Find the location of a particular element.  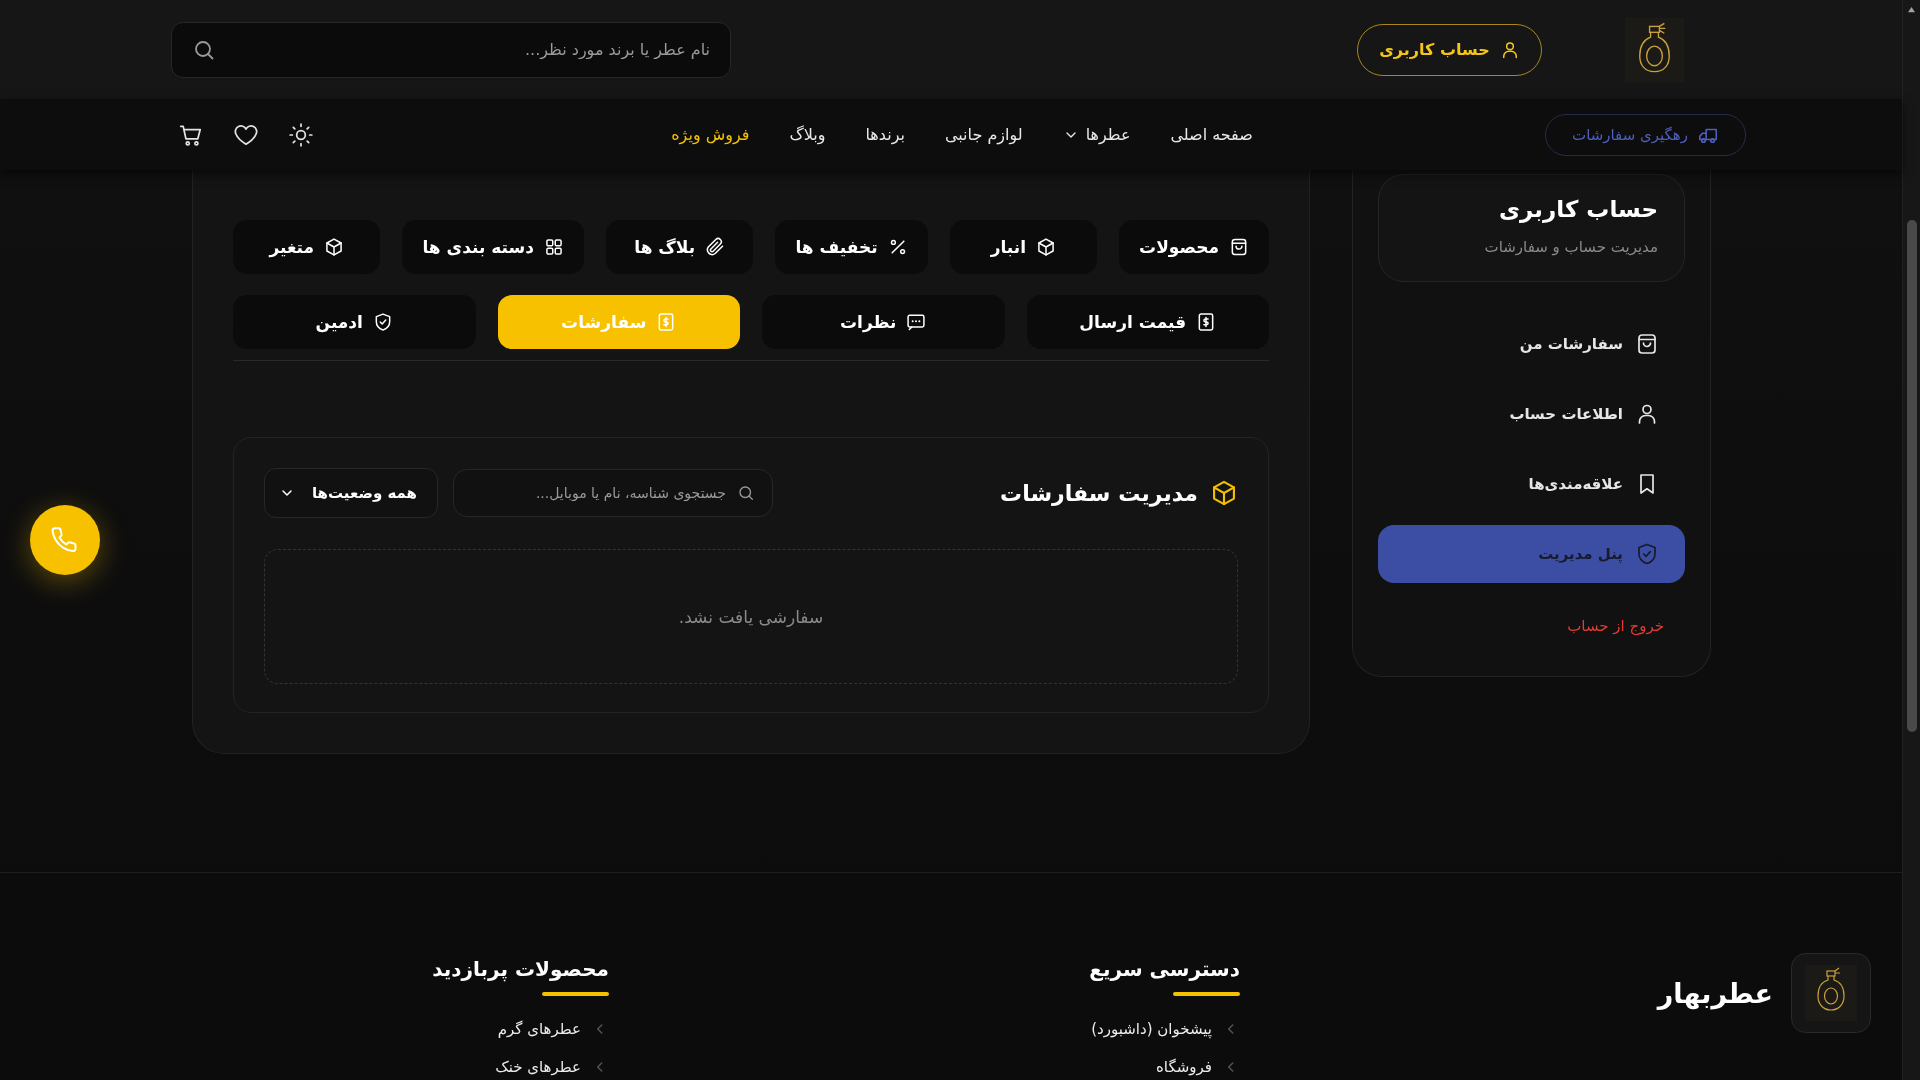

sidebar-subtitle: مدیریت حساب و سفارشات is located at coordinates (1571, 247).